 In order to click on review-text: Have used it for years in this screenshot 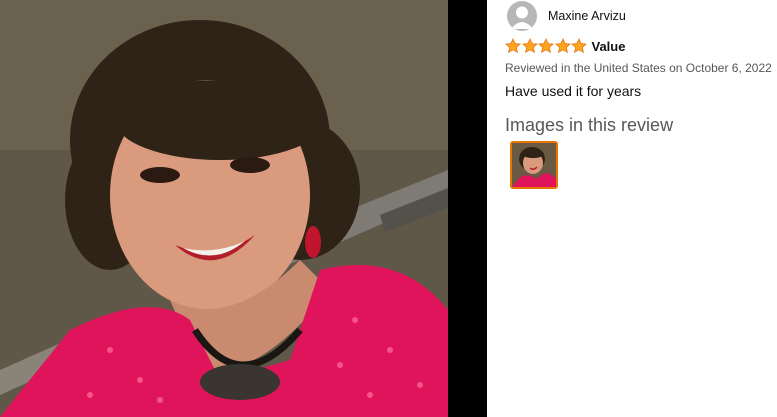, I will do `click(573, 91)`.